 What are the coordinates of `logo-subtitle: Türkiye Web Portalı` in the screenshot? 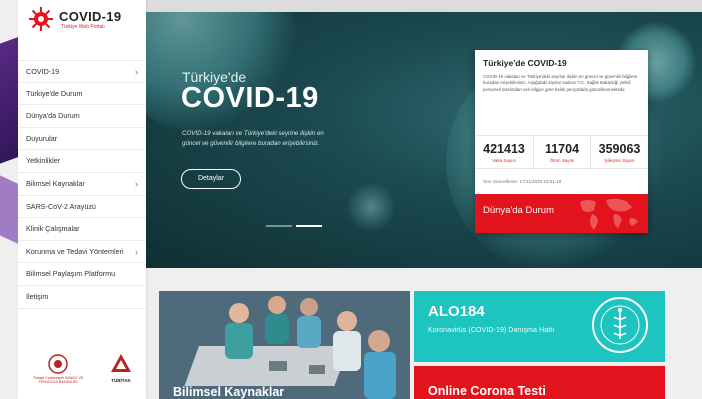 It's located at (83, 27).